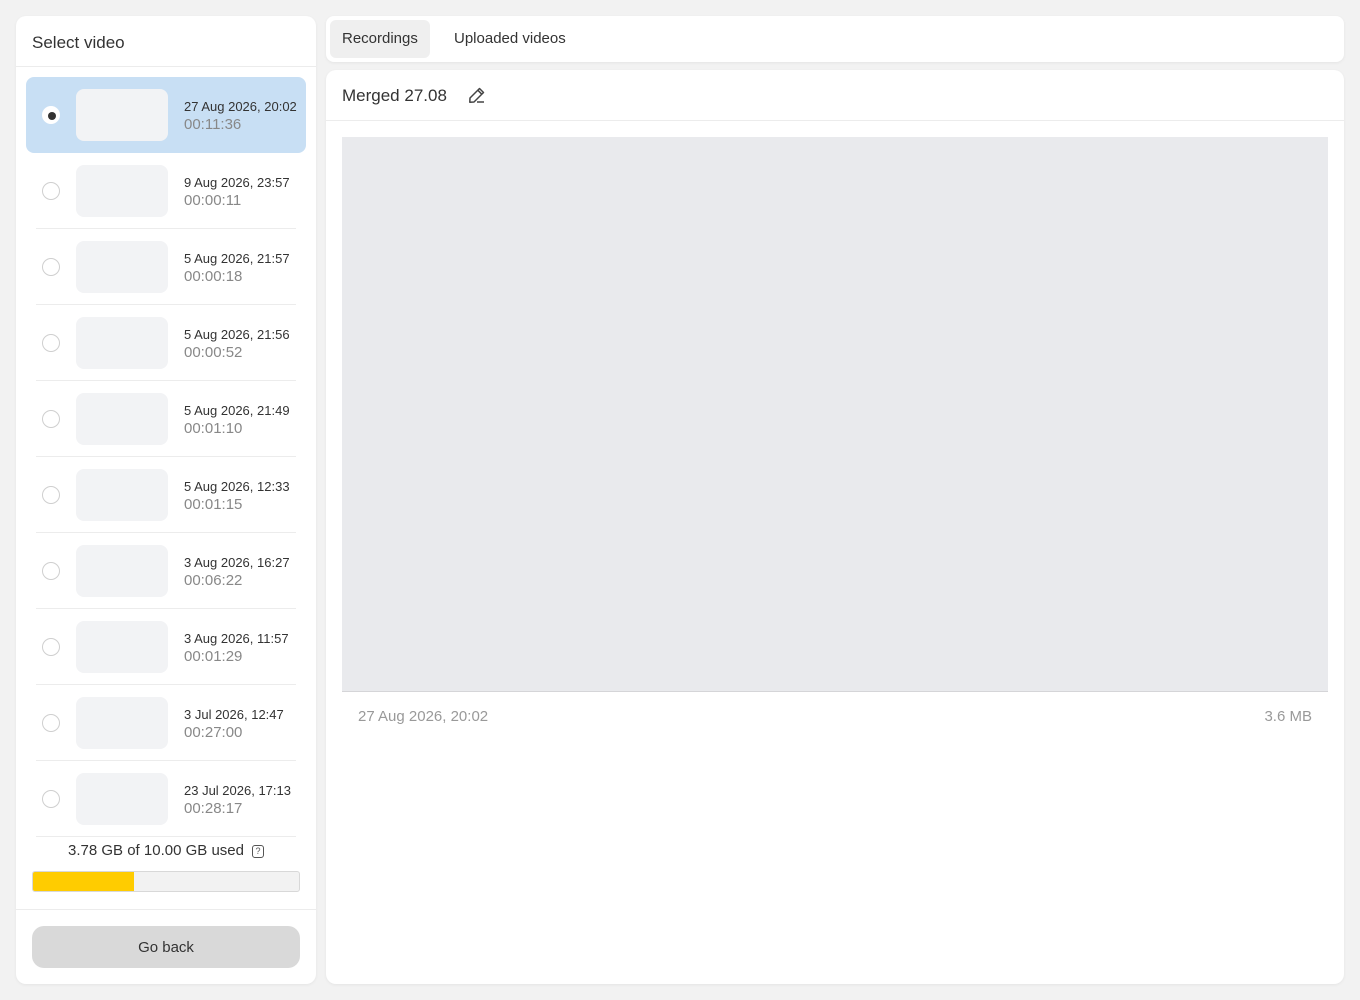  What do you see at coordinates (166, 41) in the screenshot?
I see `sidebar-title: Select video` at bounding box center [166, 41].